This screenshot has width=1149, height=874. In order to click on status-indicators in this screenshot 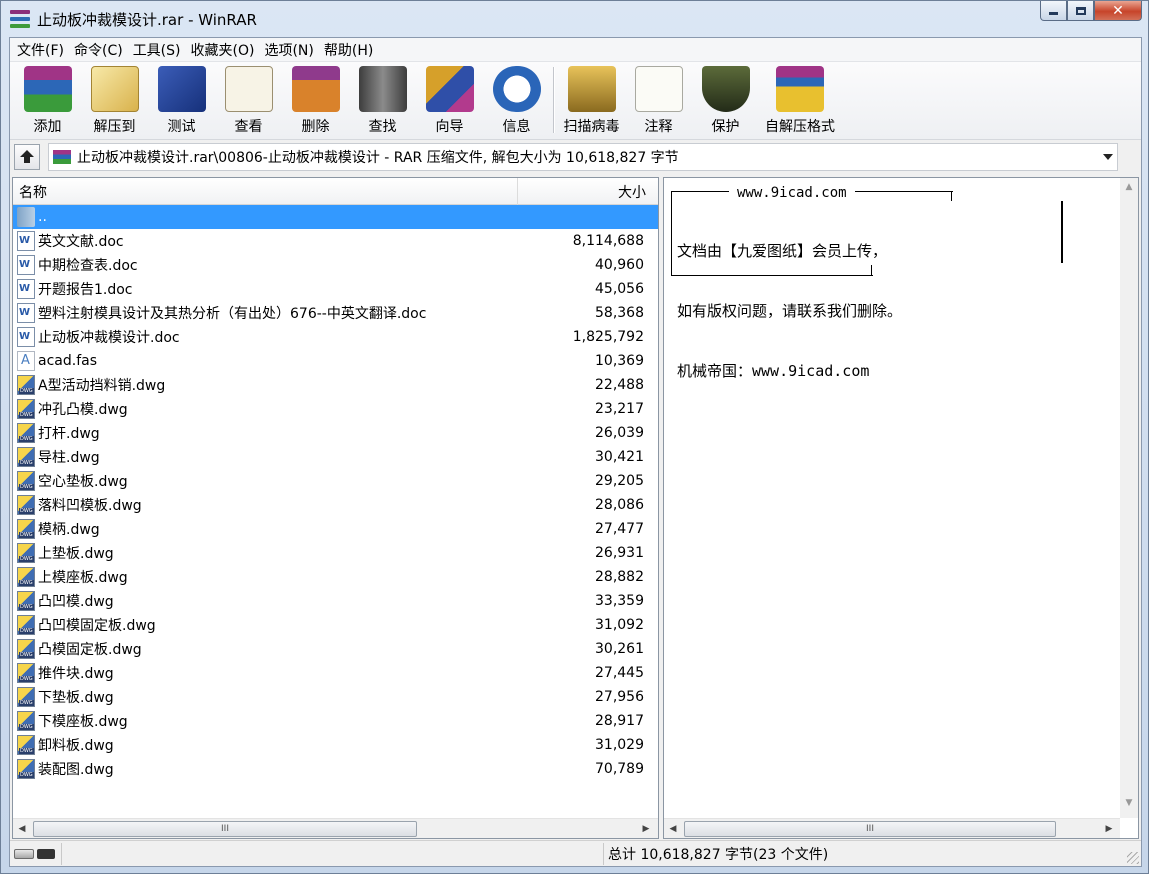, I will do `click(36, 853)`.